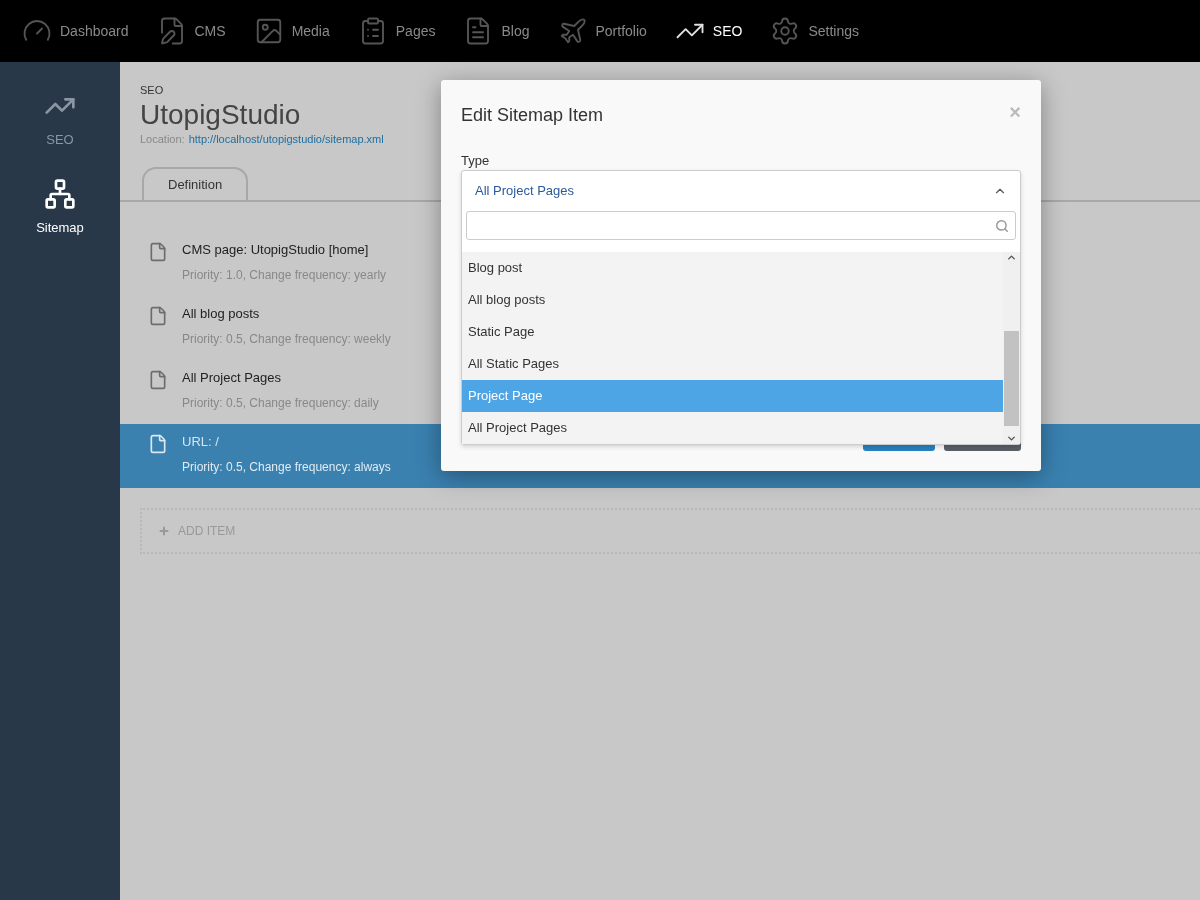 The height and width of the screenshot is (900, 1200). What do you see at coordinates (162, 139) in the screenshot?
I see `location-label: Location:` at bounding box center [162, 139].